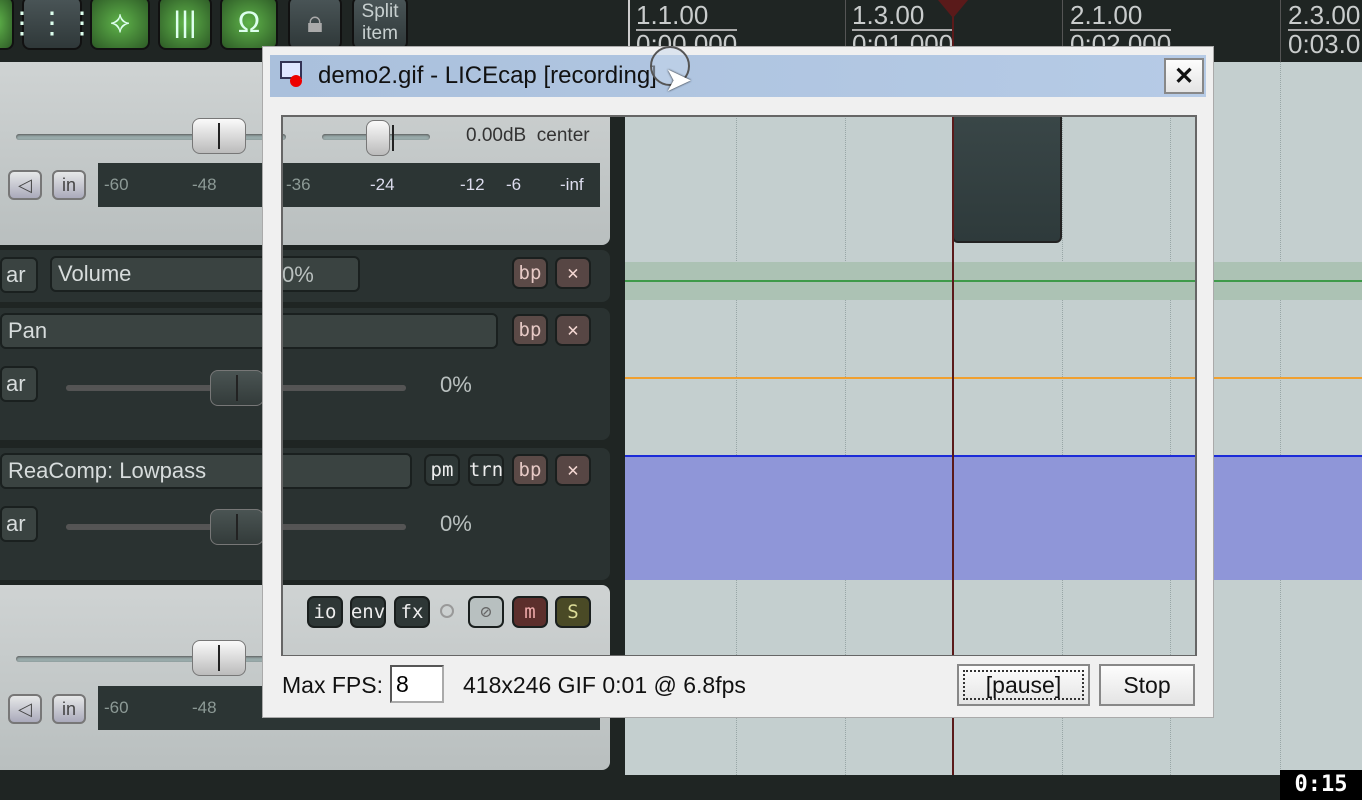  What do you see at coordinates (417, 684) in the screenshot?
I see `max-fps-input` at bounding box center [417, 684].